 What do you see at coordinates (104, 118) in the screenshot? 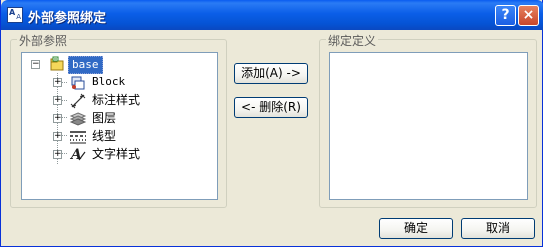
I see `tree-node-label: 图层` at bounding box center [104, 118].